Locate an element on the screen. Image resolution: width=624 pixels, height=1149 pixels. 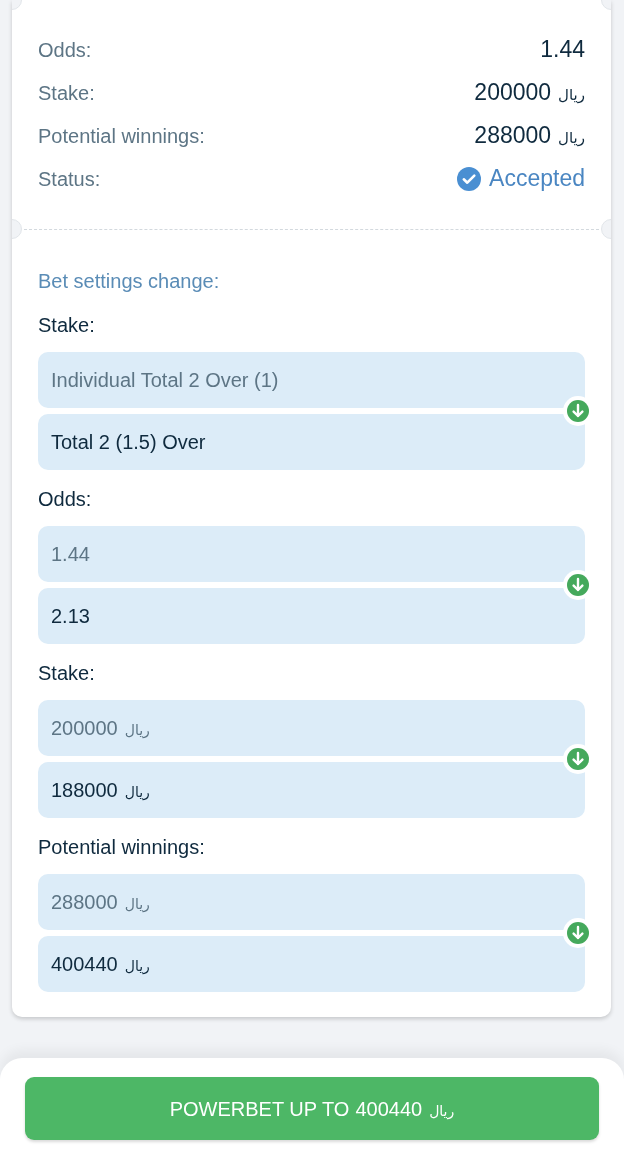
new-value-card: 2.13 is located at coordinates (311, 616).